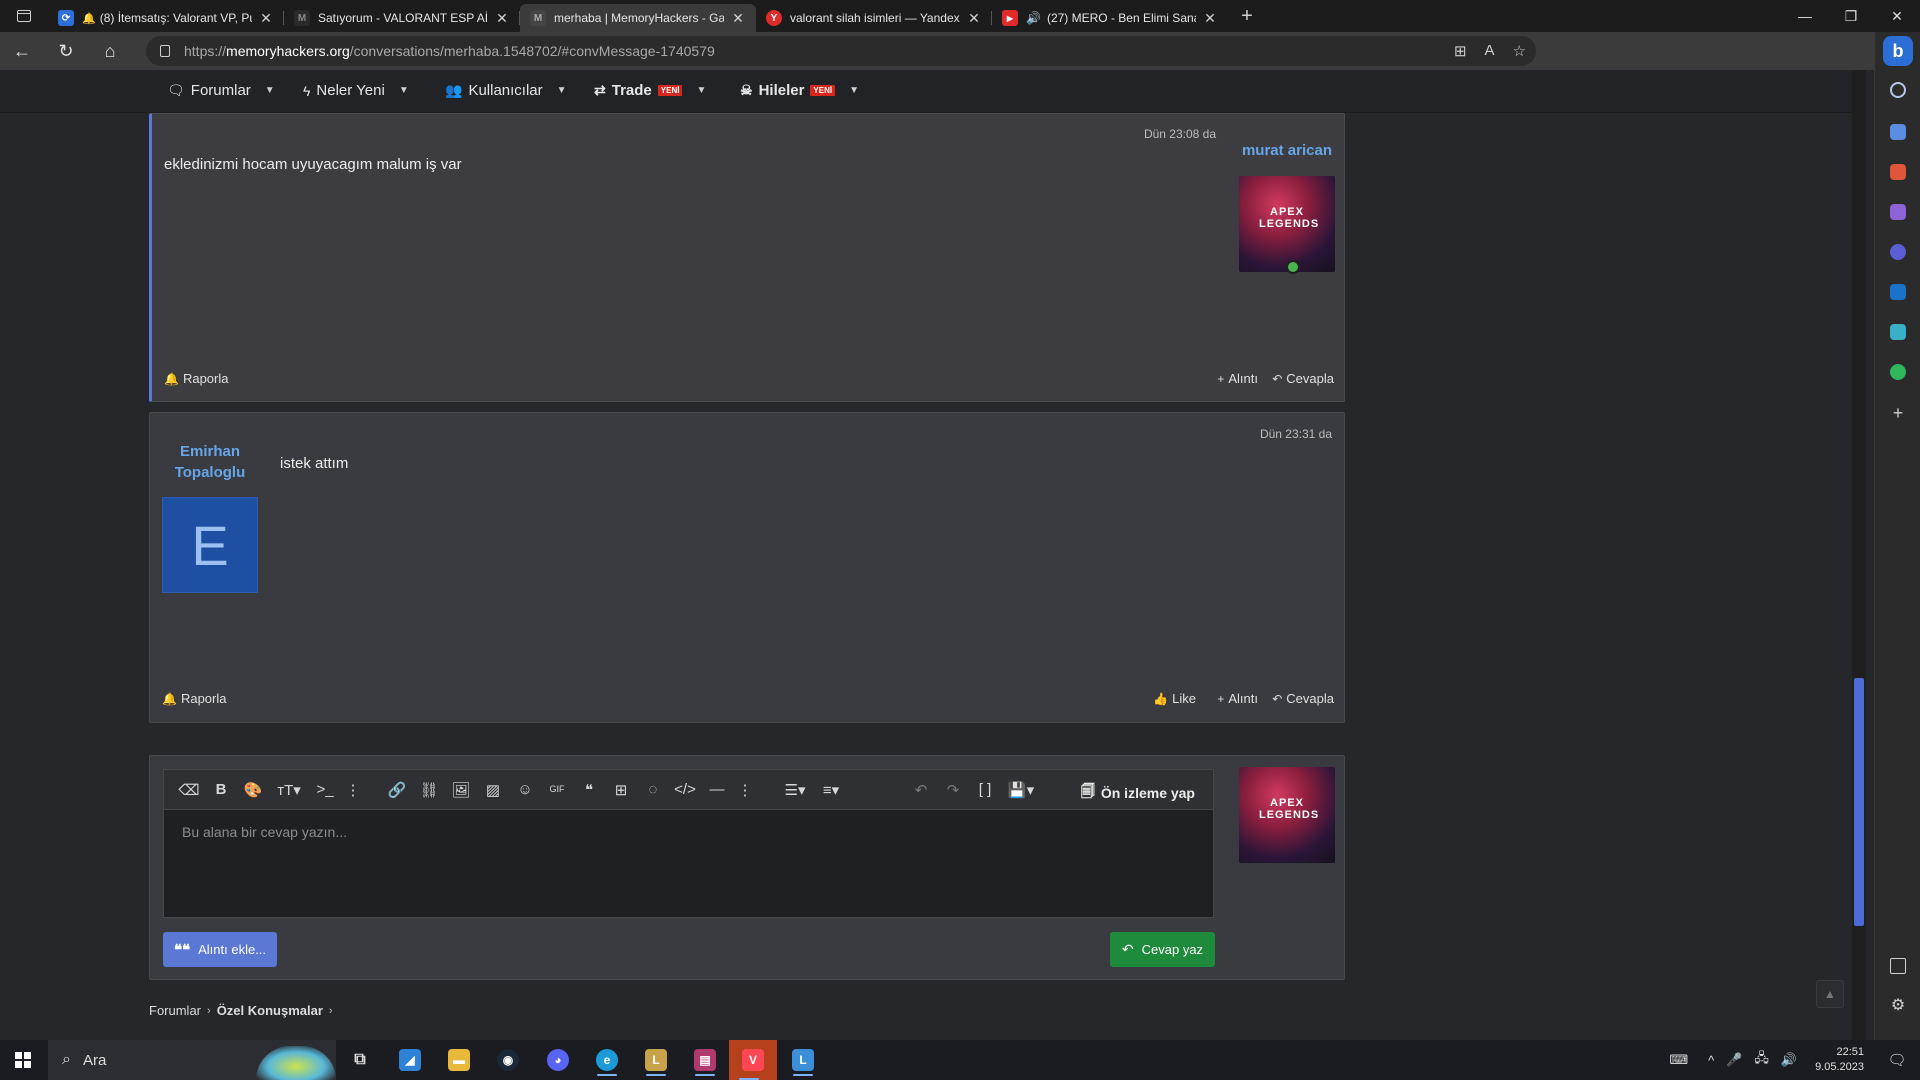 Image resolution: width=1920 pixels, height=1080 pixels. What do you see at coordinates (745, 790) in the screenshot?
I see `more-options-icon: ⋮` at bounding box center [745, 790].